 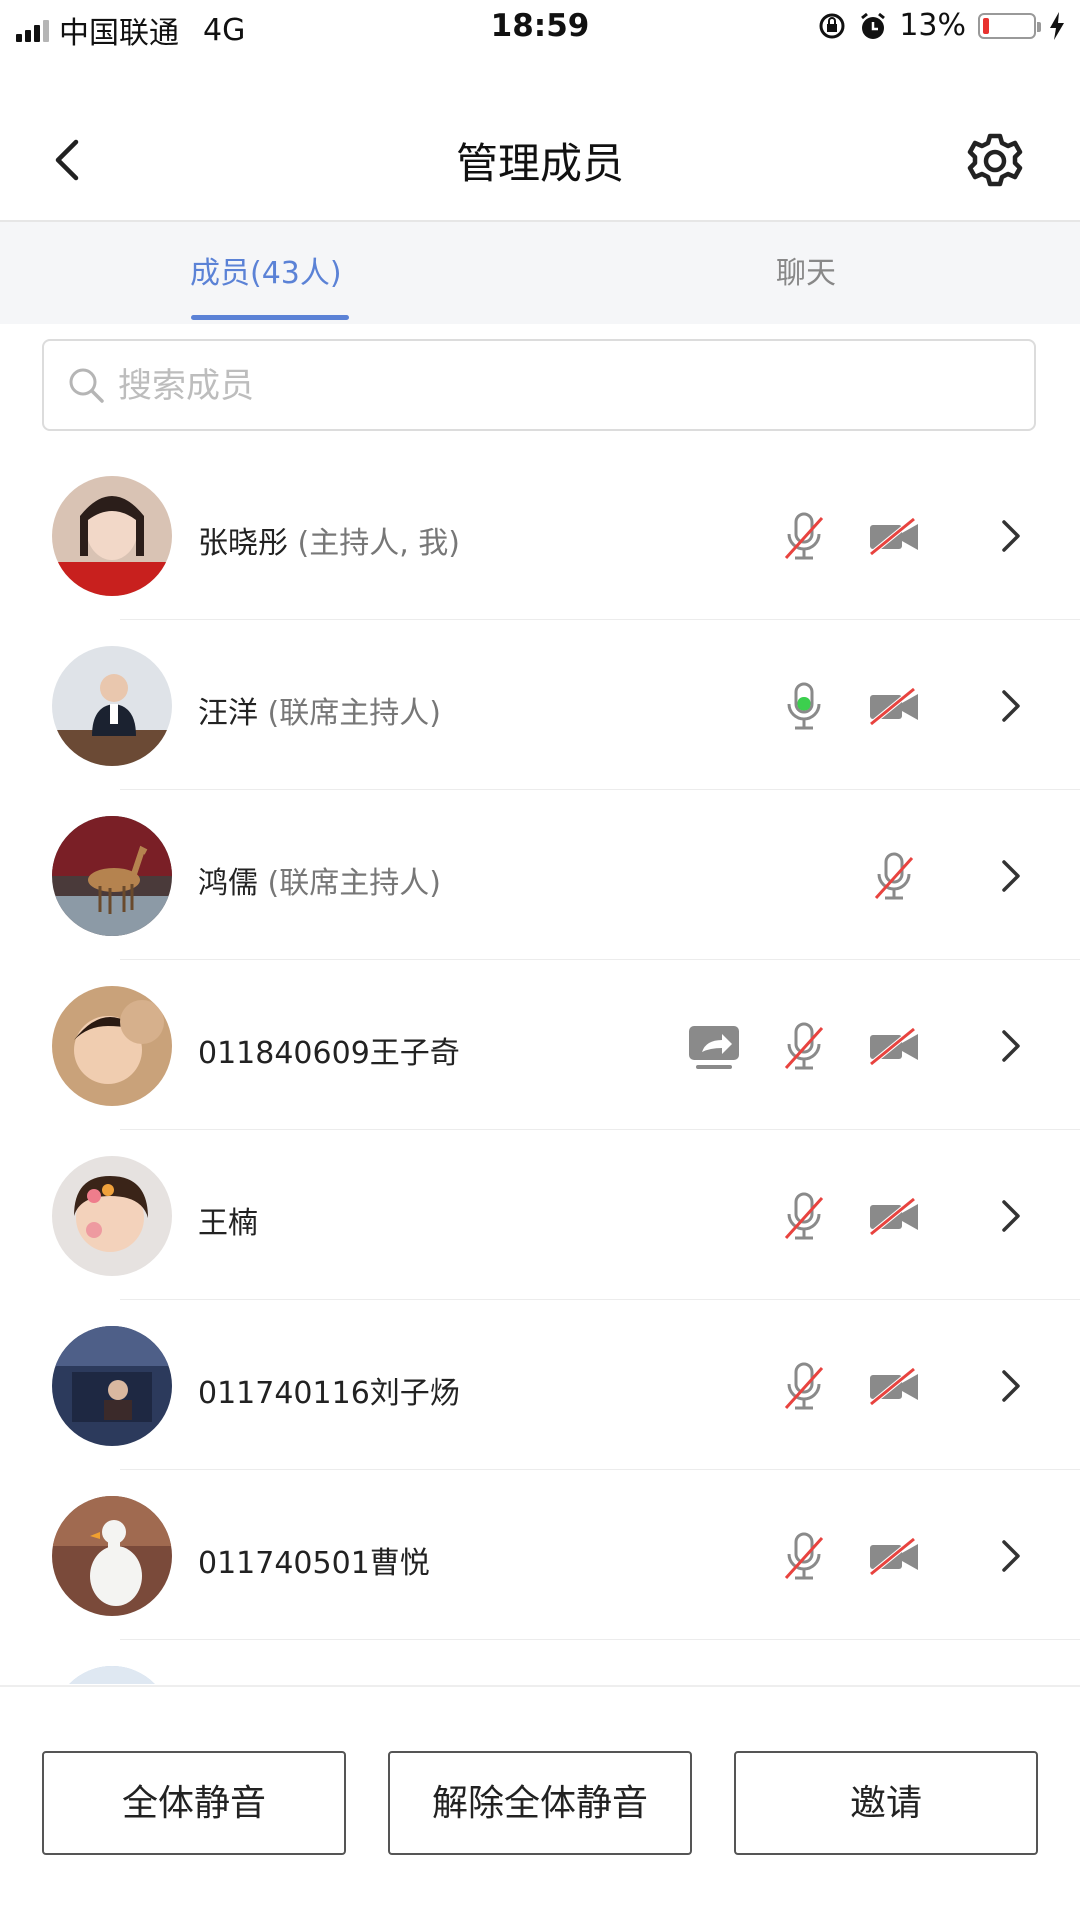 What do you see at coordinates (873, 25) in the screenshot?
I see `alarm-icon` at bounding box center [873, 25].